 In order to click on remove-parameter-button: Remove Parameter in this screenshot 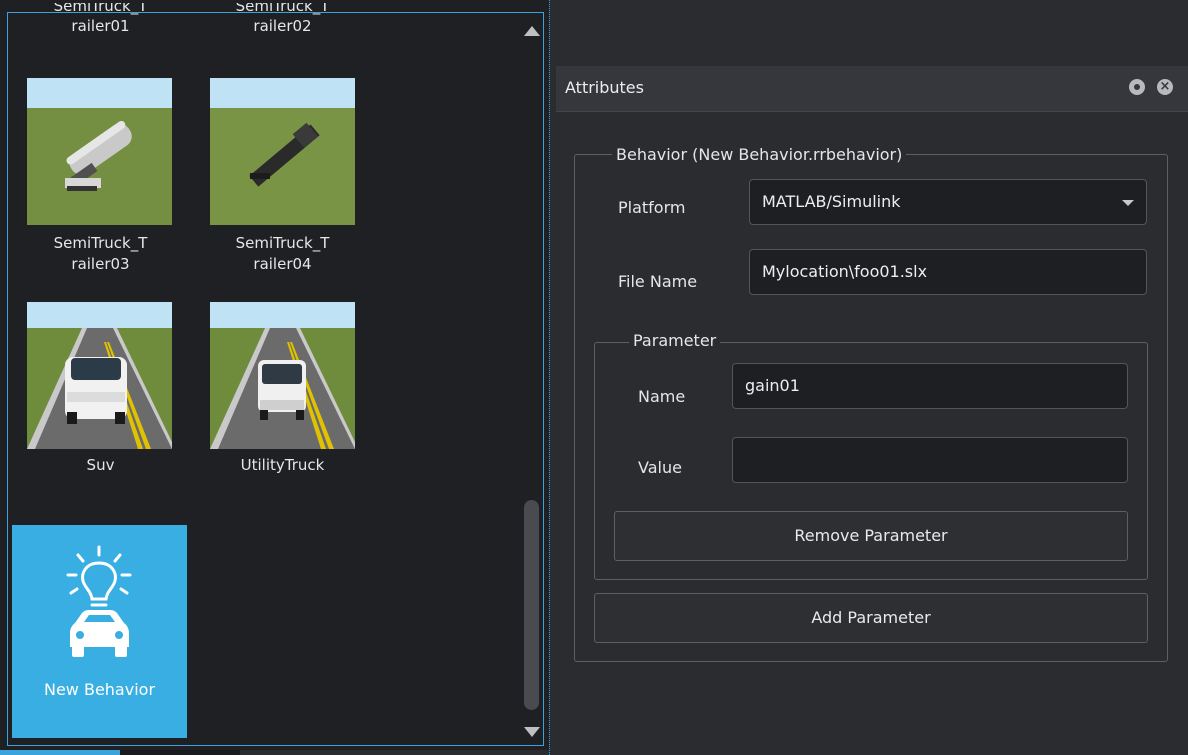, I will do `click(871, 536)`.